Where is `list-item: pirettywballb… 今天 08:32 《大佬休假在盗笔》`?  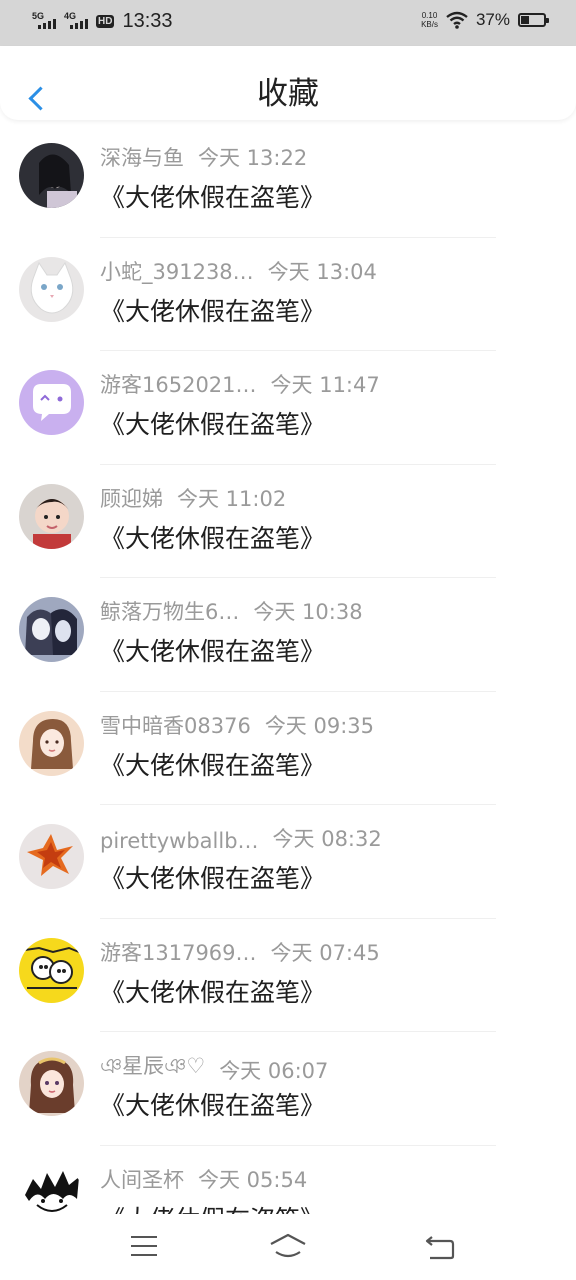 list-item: pirettywballb… 今天 08:32 《大佬休假在盗笔》 is located at coordinates (288, 862).